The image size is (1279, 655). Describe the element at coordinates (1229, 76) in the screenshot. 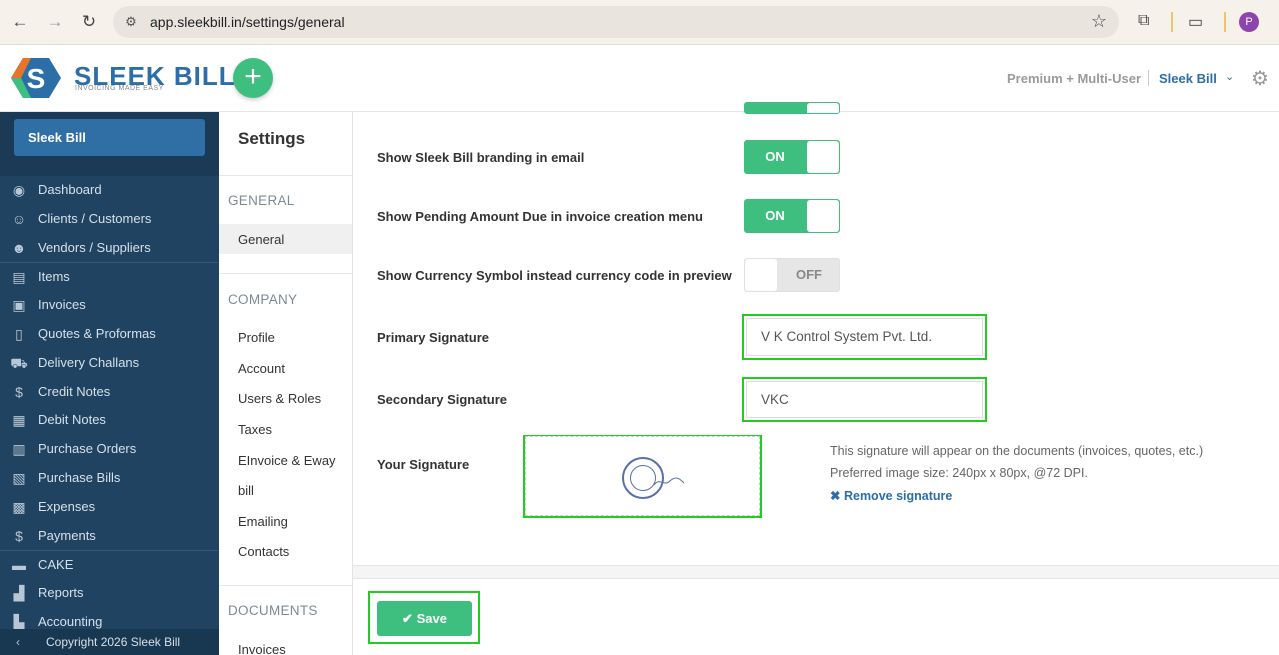

I see `chevron-down-icon: ⌄` at that location.